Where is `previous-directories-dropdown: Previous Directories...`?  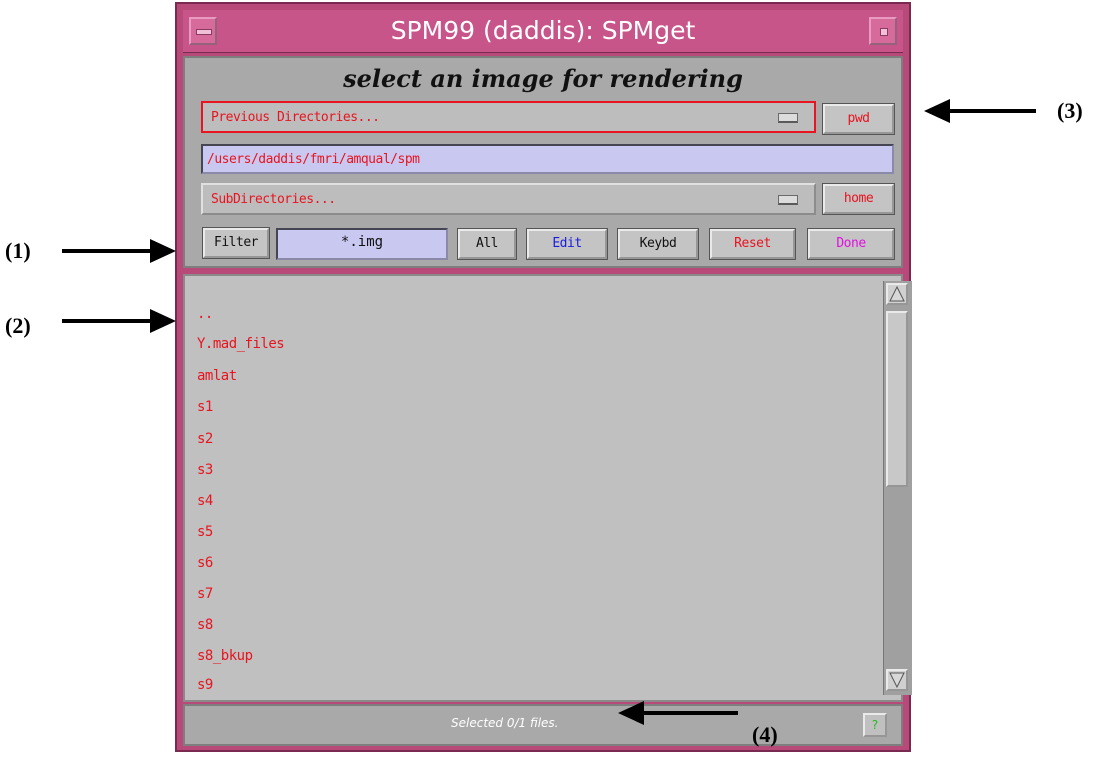 previous-directories-dropdown: Previous Directories... is located at coordinates (508, 117).